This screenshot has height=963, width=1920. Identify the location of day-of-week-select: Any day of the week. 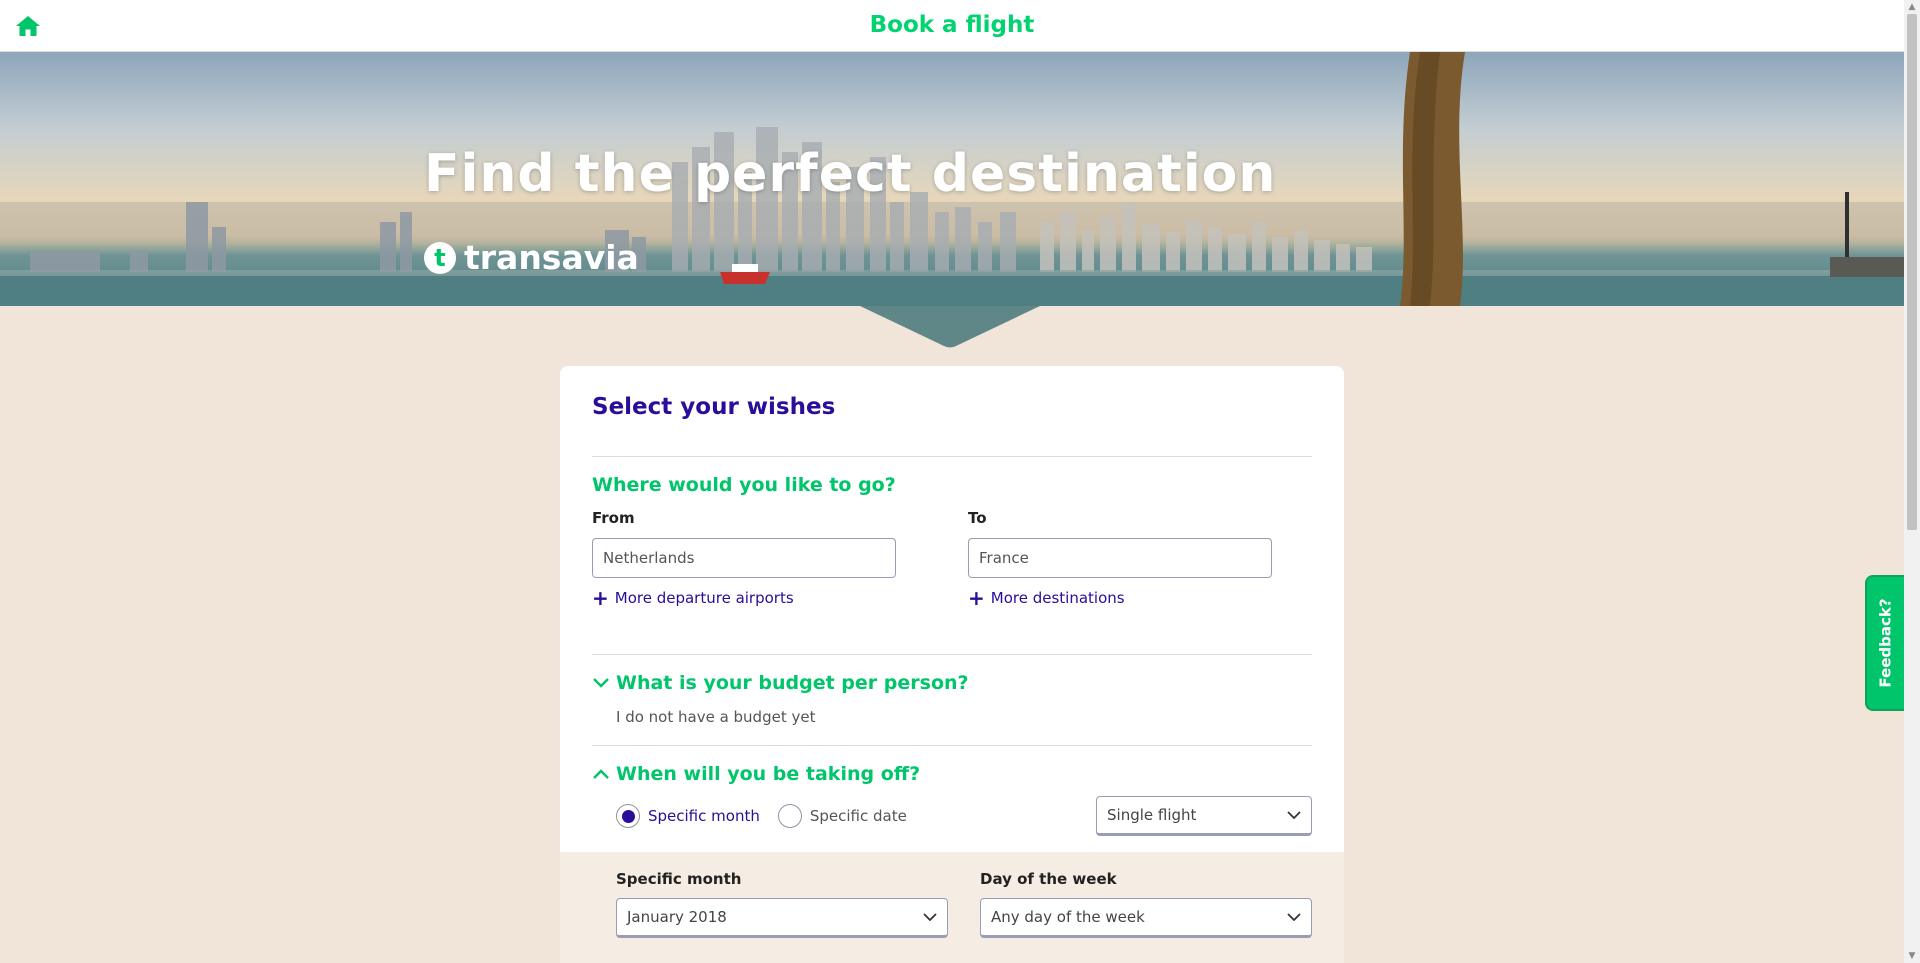
(1146, 918).